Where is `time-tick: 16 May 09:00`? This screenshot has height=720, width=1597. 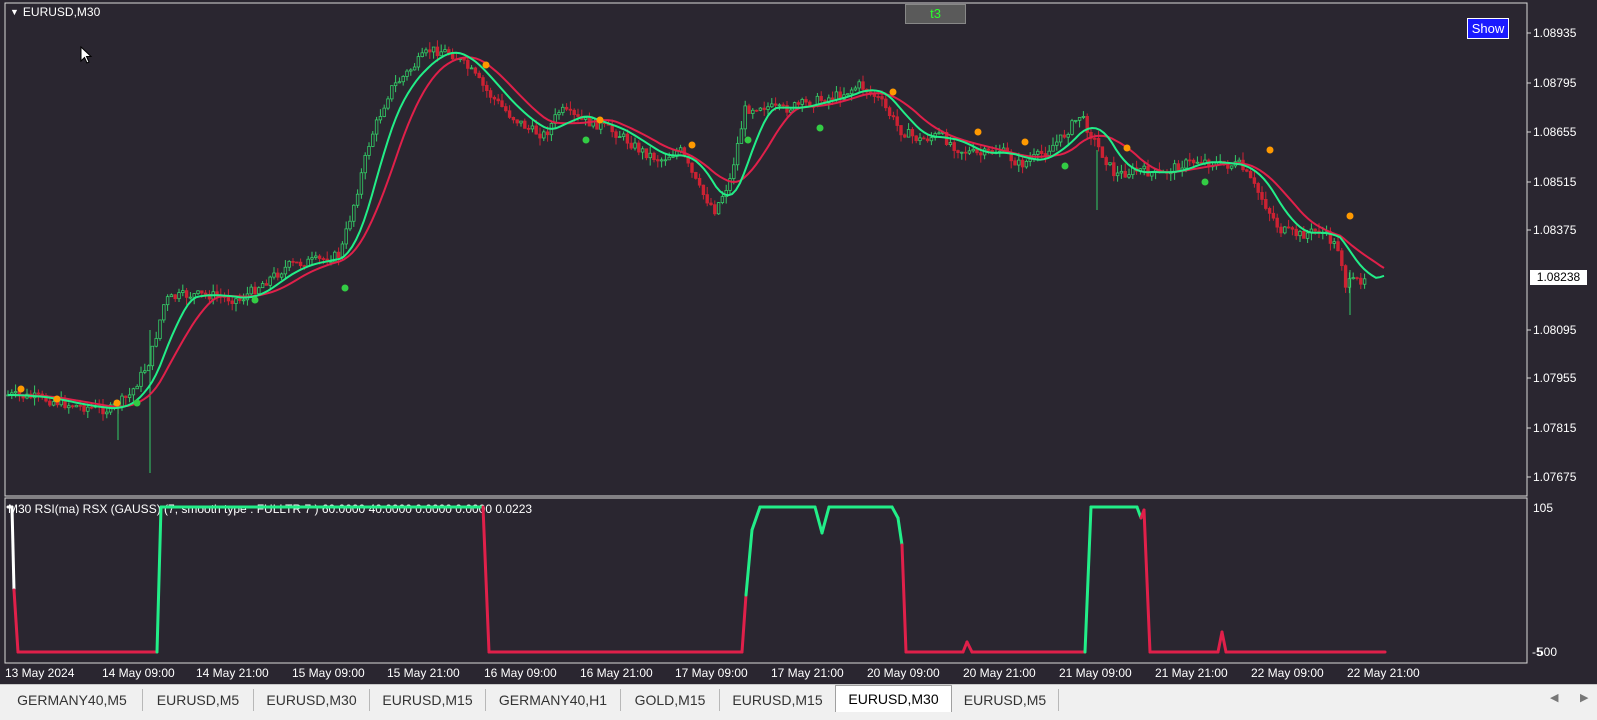 time-tick: 16 May 09:00 is located at coordinates (520, 673).